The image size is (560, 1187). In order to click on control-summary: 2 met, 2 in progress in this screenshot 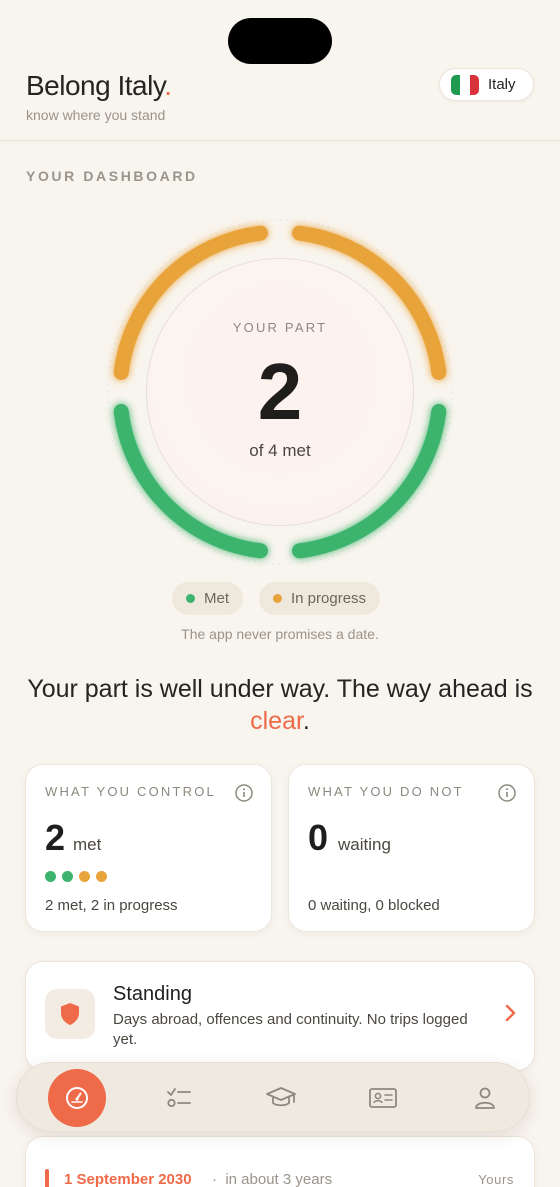, I will do `click(111, 905)`.